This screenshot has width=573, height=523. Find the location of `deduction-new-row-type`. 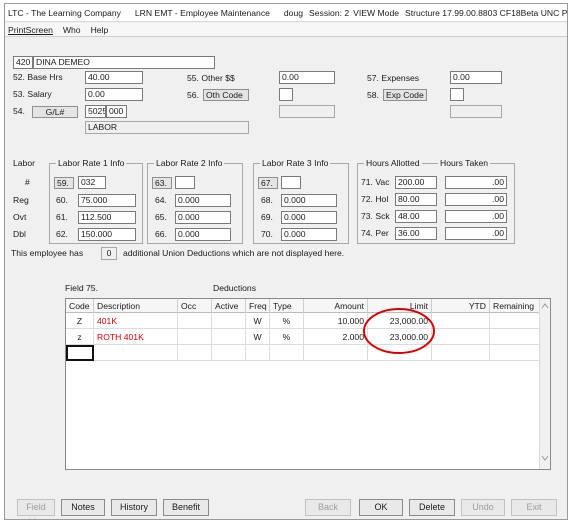

deduction-new-row-type is located at coordinates (287, 353).